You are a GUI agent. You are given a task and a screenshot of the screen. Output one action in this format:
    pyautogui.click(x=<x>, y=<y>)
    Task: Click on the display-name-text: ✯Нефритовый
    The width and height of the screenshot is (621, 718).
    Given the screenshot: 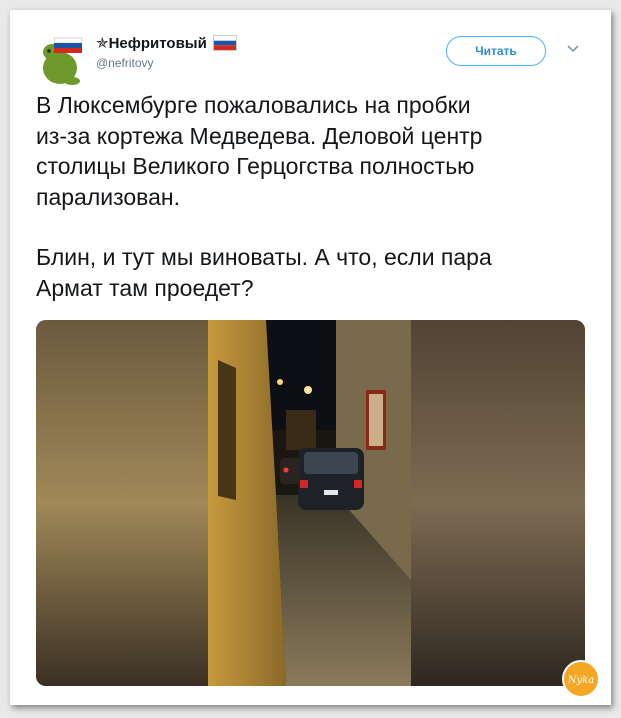 What is the action you would take?
    pyautogui.click(x=151, y=43)
    